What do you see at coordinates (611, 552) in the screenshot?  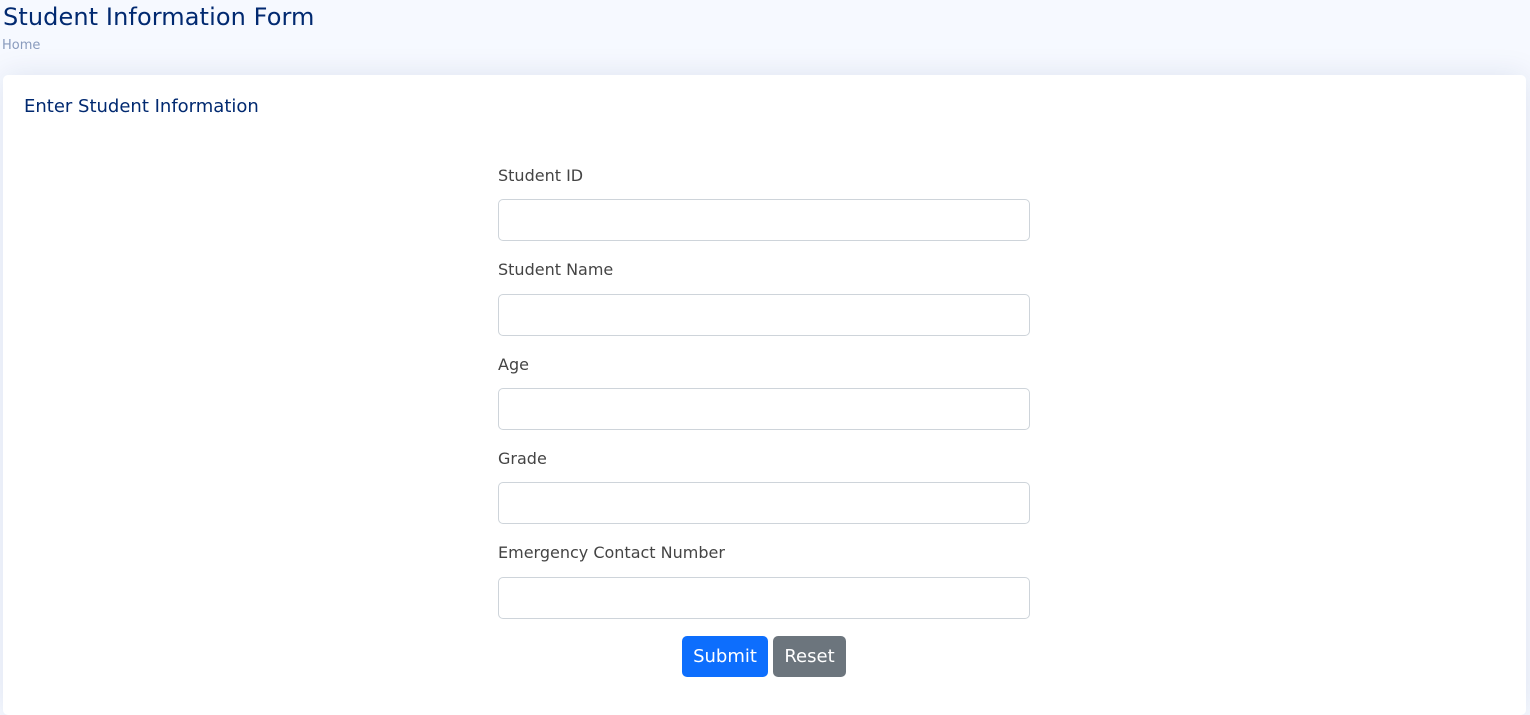 I see `emergency-contact-label: Emergency Contact Number` at bounding box center [611, 552].